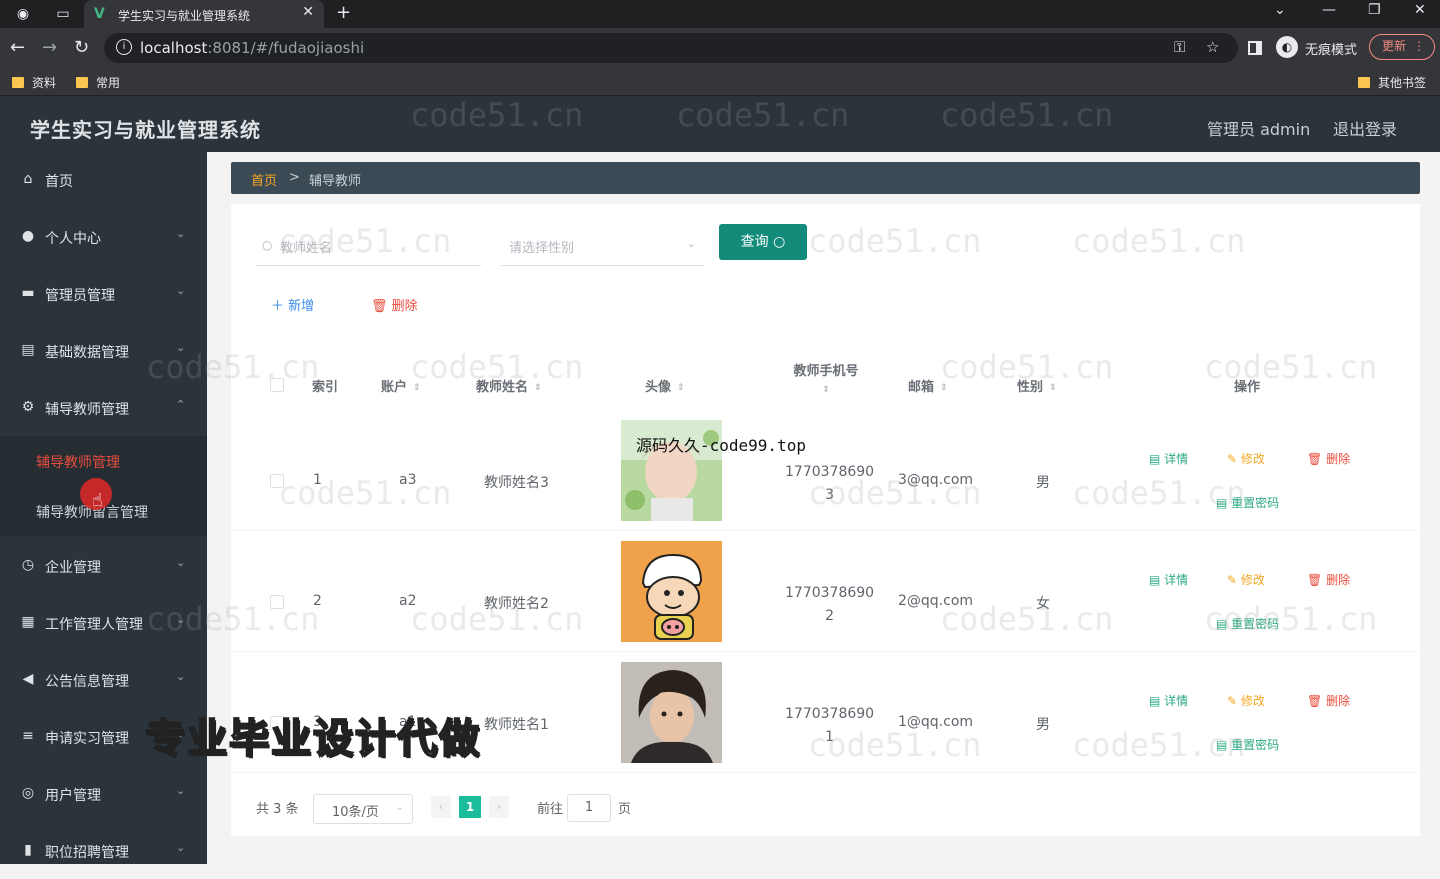 The height and width of the screenshot is (879, 1440). I want to click on query-button: 查询 ○, so click(763, 242).